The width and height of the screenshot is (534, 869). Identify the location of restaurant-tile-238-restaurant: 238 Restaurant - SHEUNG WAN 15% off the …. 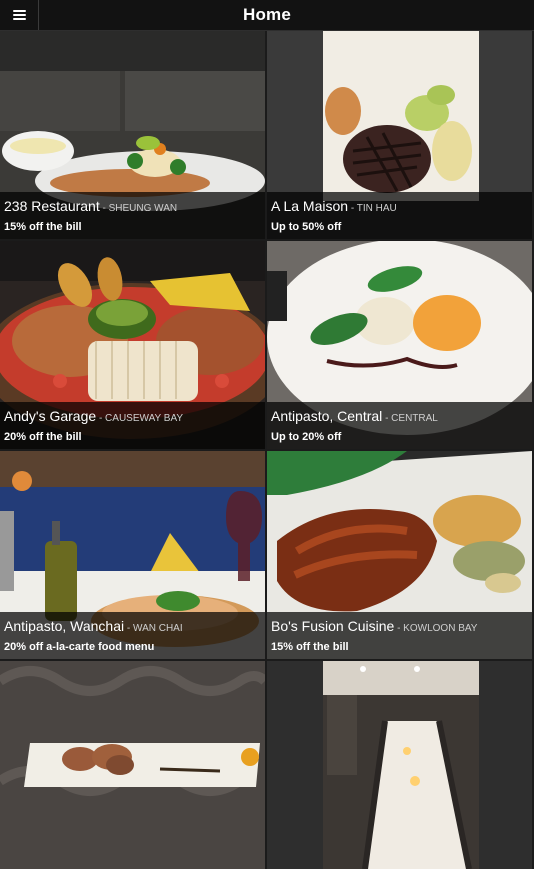
(132, 135).